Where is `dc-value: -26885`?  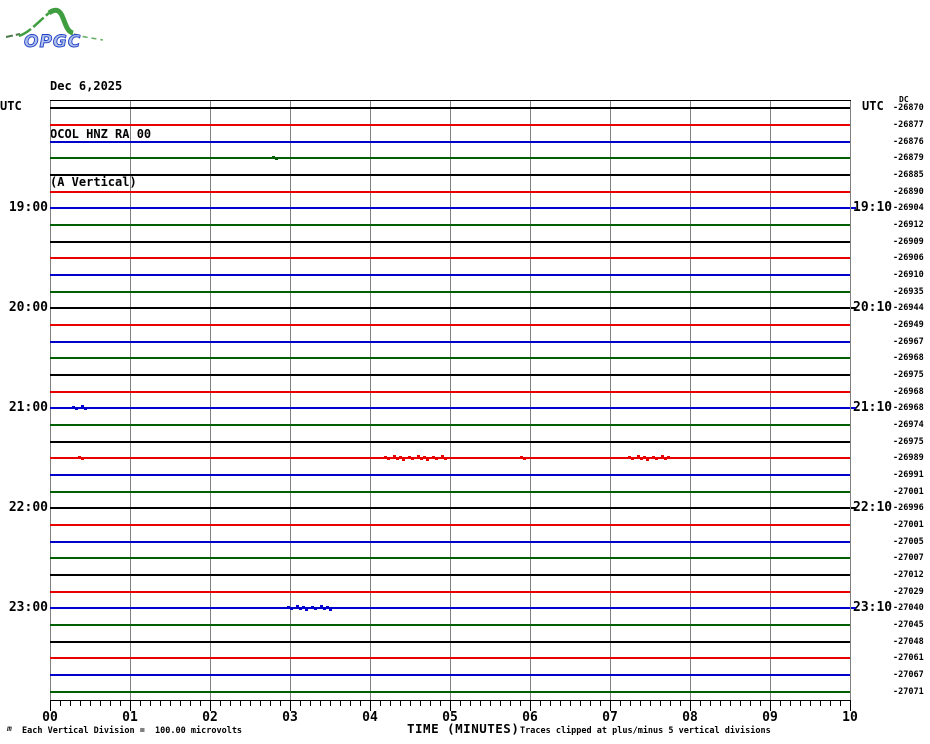 dc-value: -26885 is located at coordinates (908, 175).